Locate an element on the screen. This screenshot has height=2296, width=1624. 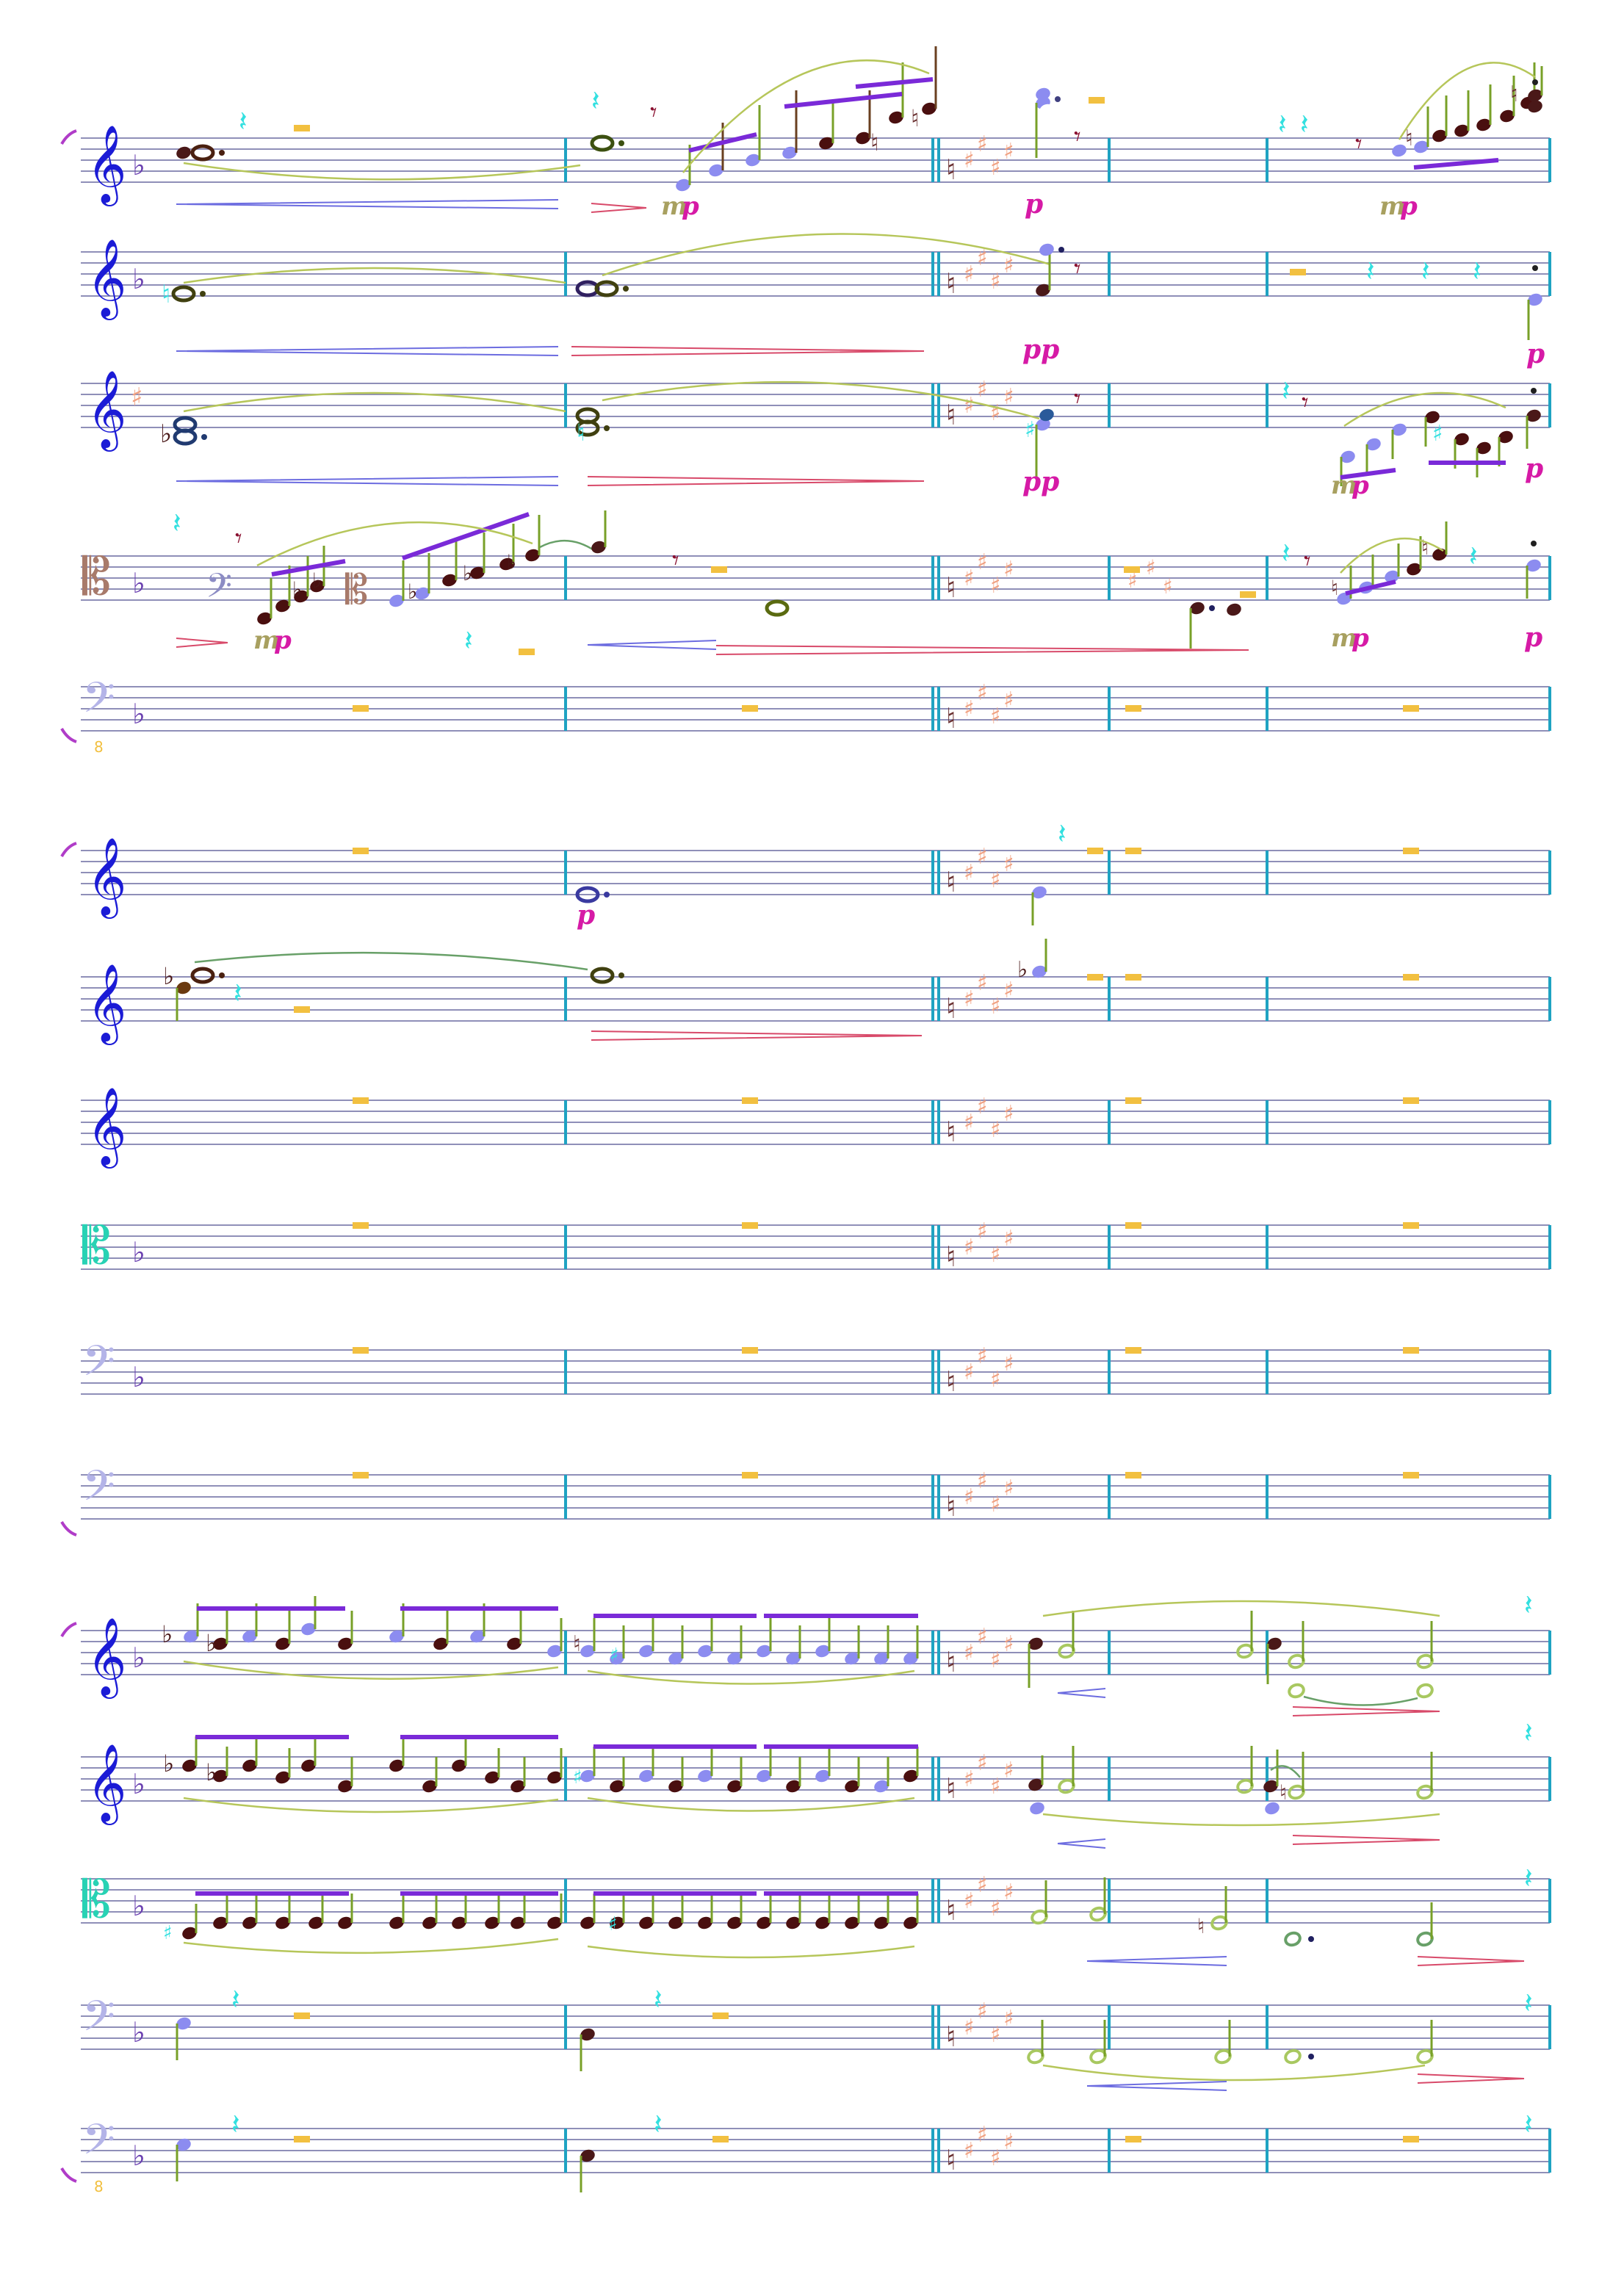
bass-clef-icon: 𝄢 is located at coordinates (98, 1491).